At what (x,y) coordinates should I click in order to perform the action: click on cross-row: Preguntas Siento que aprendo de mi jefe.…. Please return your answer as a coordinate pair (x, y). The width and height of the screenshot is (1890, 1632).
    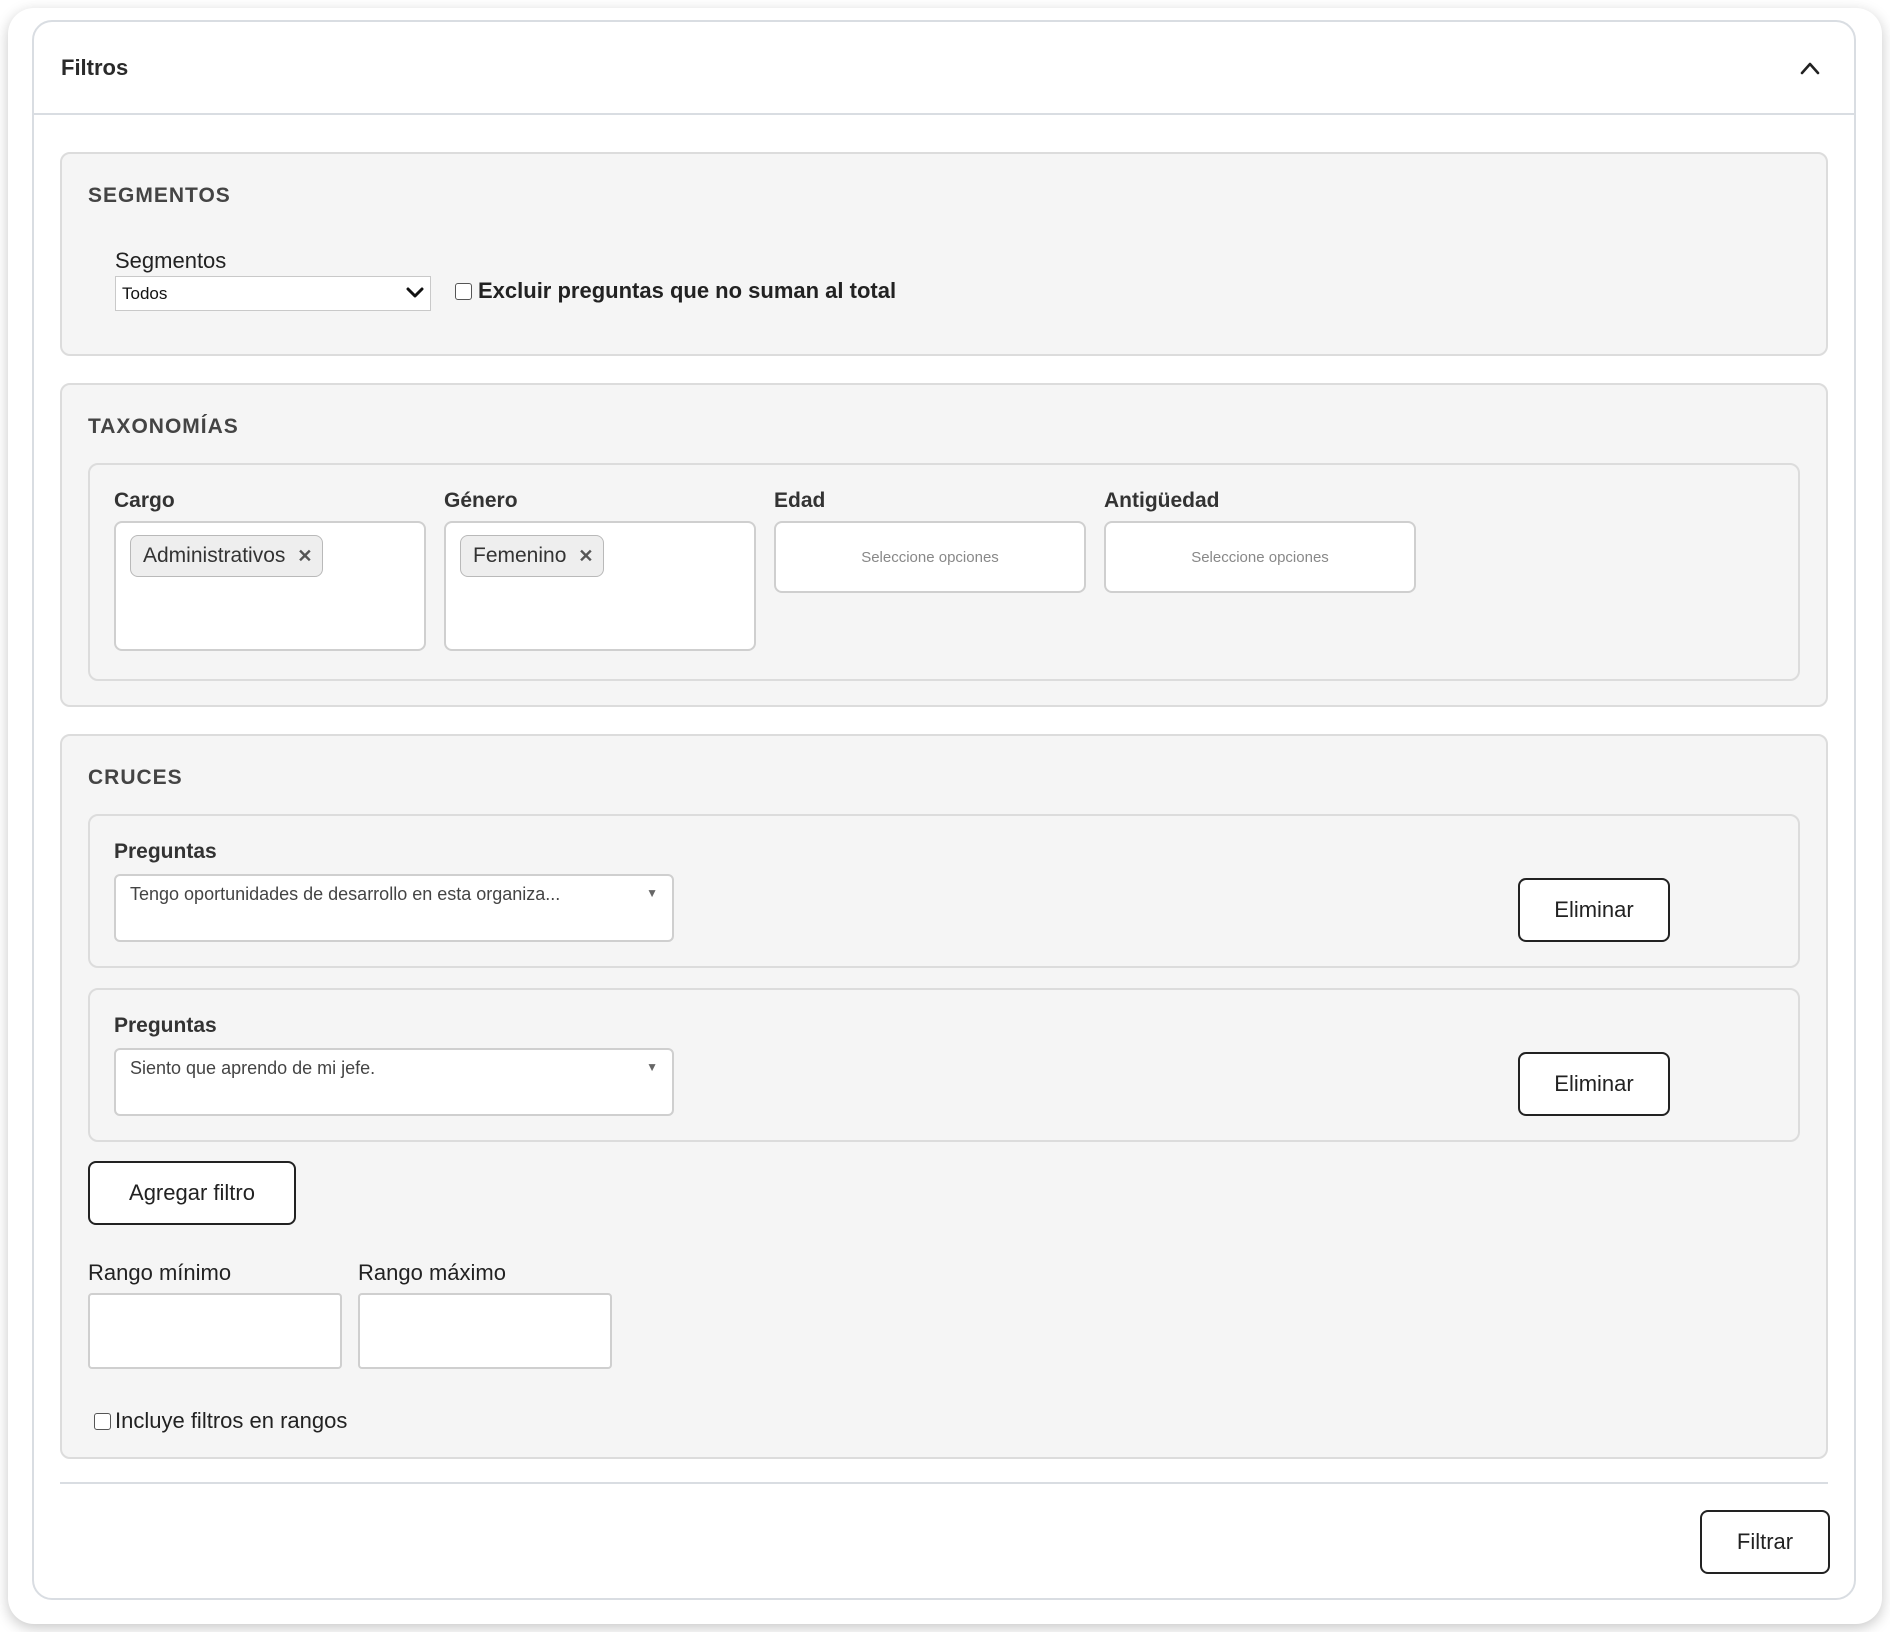
    Looking at the image, I should click on (944, 1065).